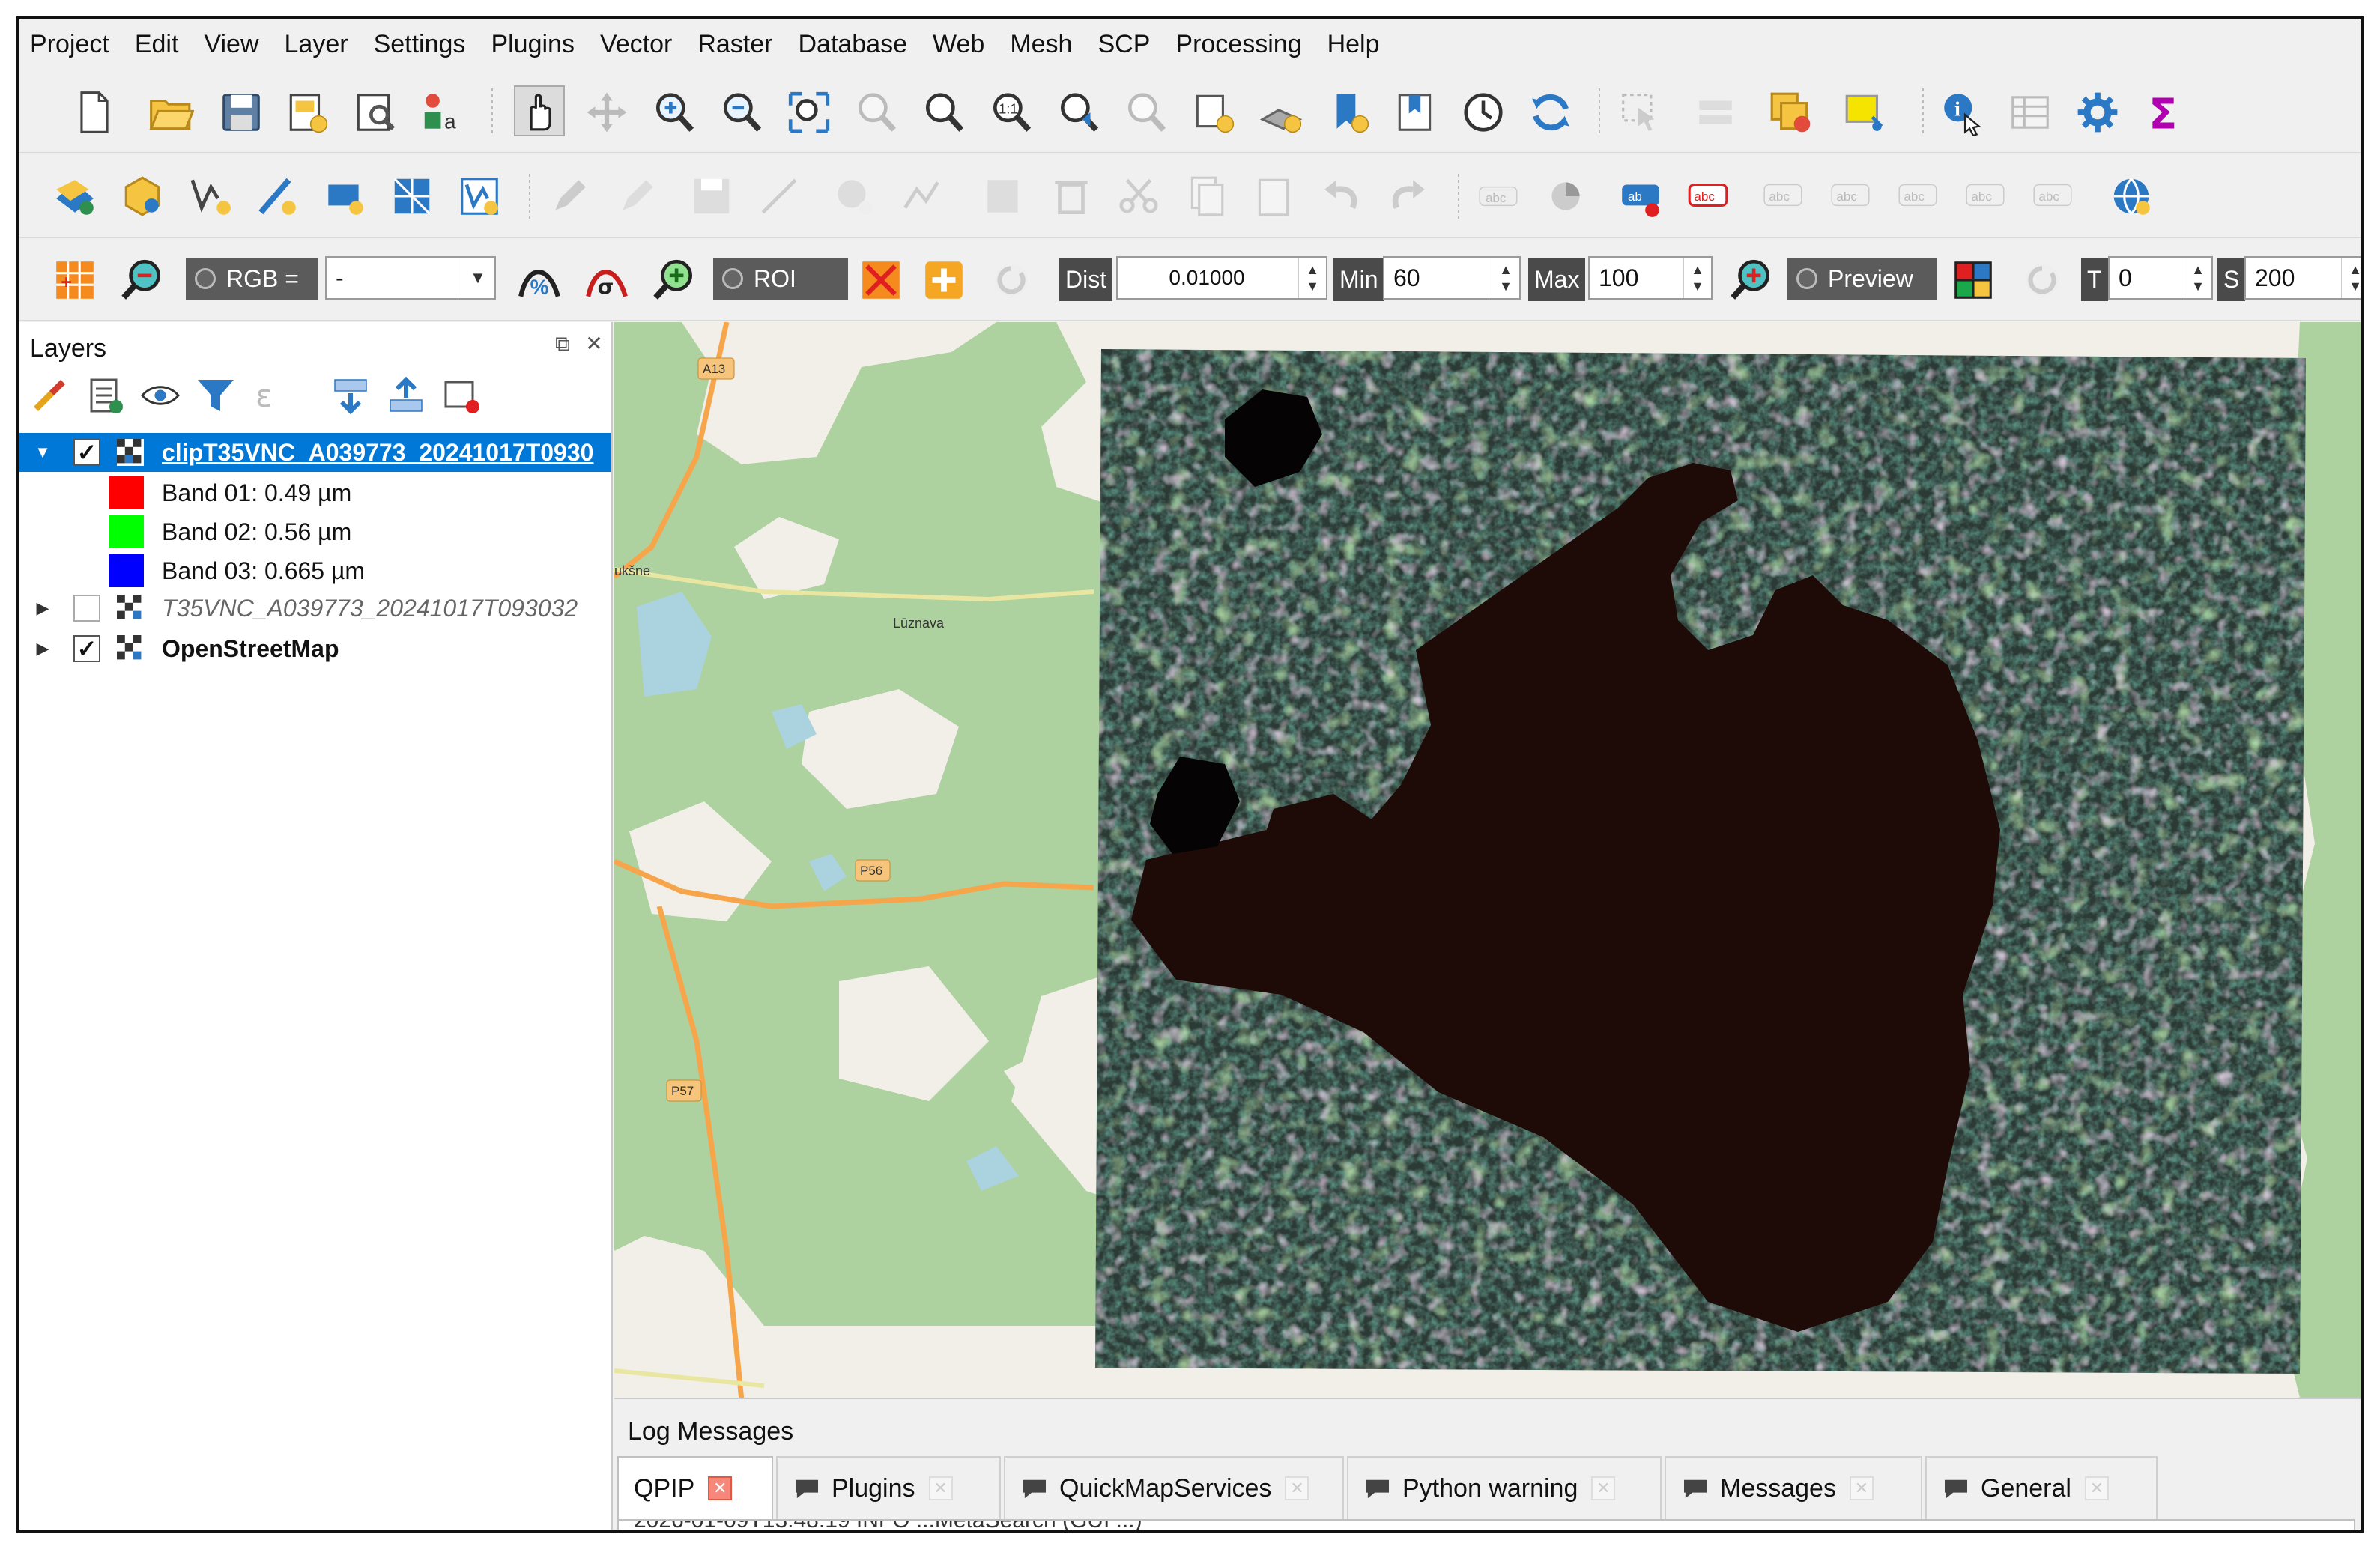 This screenshot has width=2380, height=1549. I want to click on deselect-icon, so click(1715, 112).